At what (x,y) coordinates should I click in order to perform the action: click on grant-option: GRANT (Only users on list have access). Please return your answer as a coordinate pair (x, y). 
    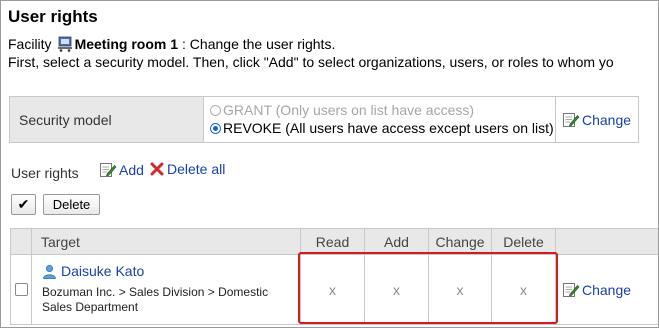
    Looking at the image, I should click on (382, 110).